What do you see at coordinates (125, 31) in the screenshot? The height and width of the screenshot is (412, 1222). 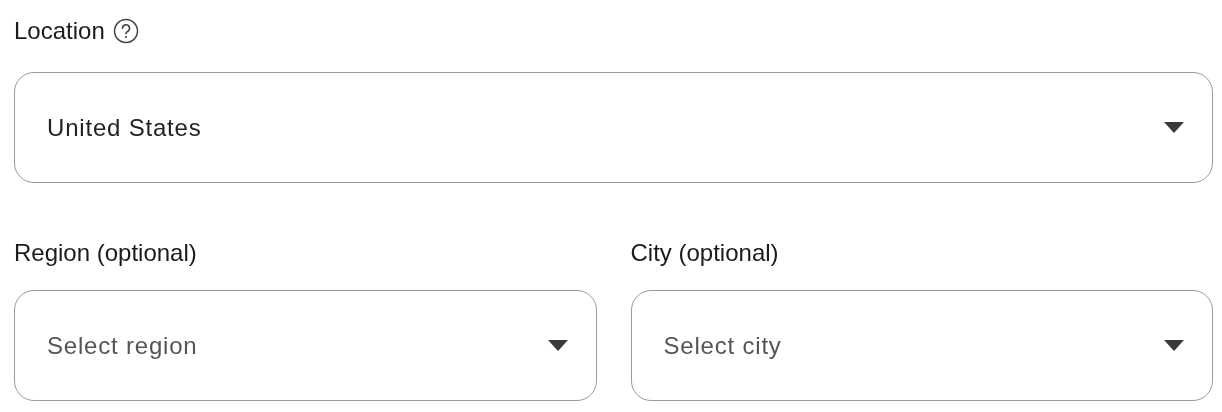 I see `help-icon` at bounding box center [125, 31].